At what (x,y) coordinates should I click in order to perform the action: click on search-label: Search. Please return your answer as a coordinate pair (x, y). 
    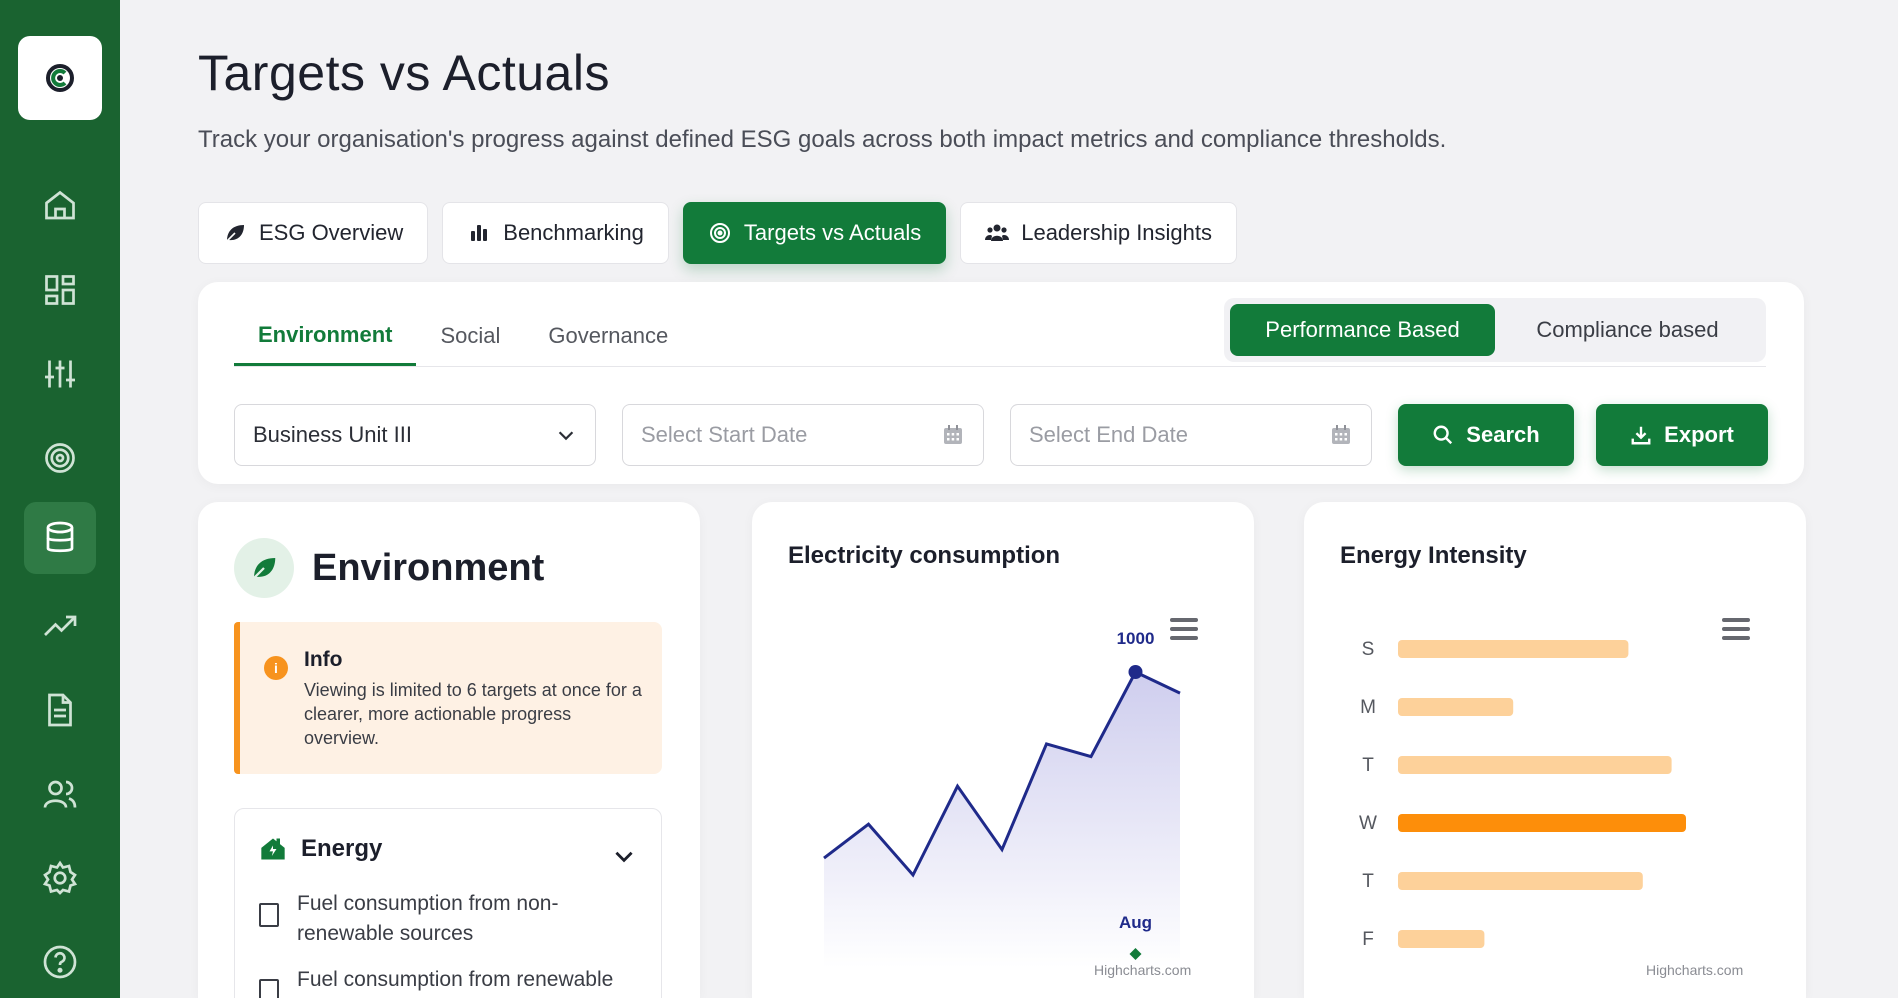
    Looking at the image, I should click on (1503, 434).